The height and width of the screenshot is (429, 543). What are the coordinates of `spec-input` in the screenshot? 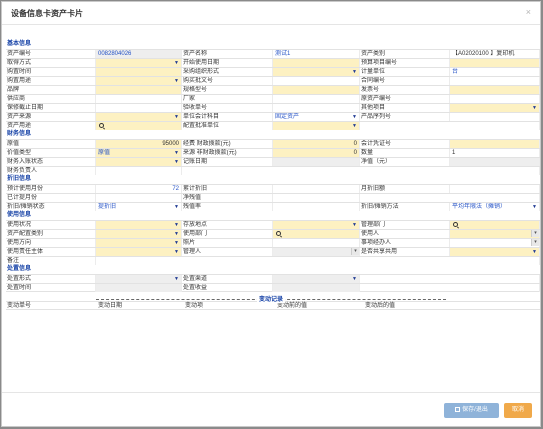 It's located at (316, 90).